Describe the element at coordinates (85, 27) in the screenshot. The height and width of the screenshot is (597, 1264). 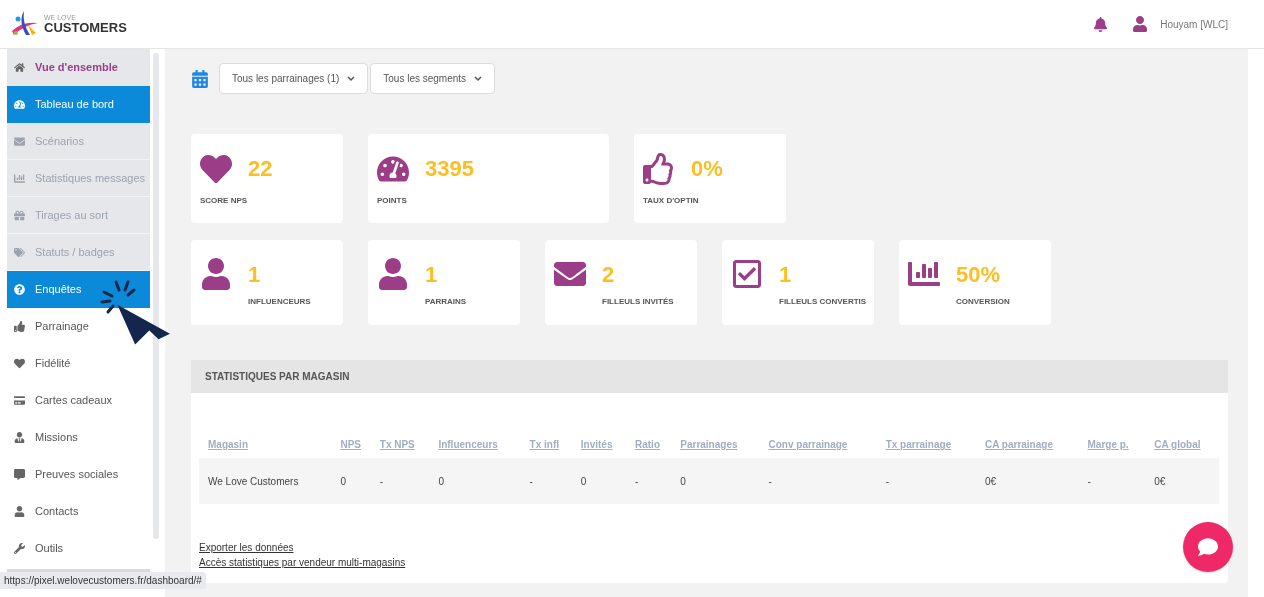
I see `logo-text: CUSTOMERS` at that location.